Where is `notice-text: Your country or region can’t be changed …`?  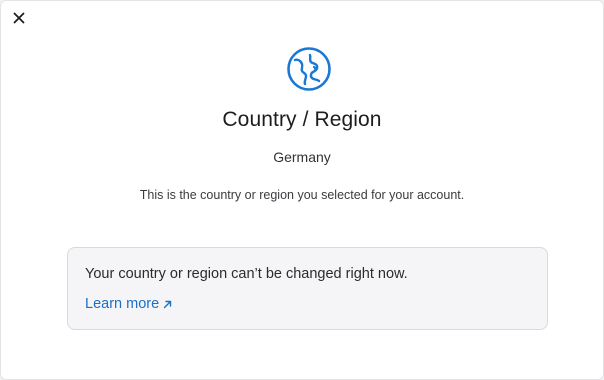 notice-text: Your country or region can’t be changed … is located at coordinates (246, 274).